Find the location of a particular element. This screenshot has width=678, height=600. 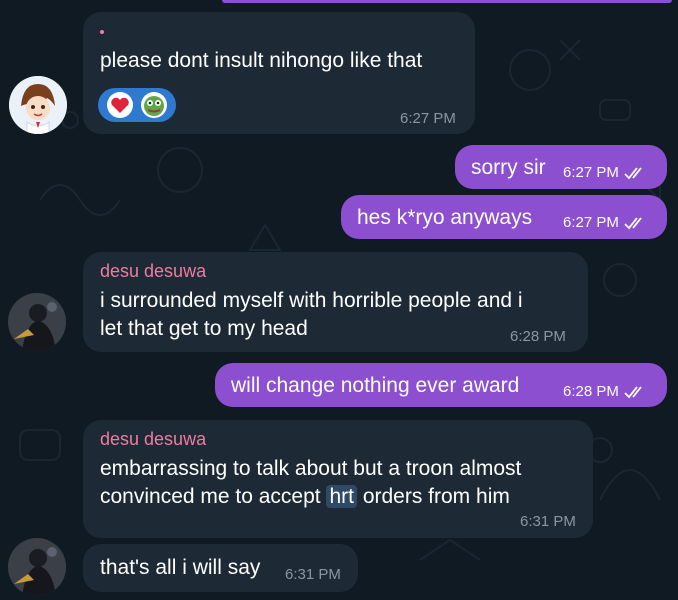

message-text: hes k*ryo anyways is located at coordinates (445, 217).